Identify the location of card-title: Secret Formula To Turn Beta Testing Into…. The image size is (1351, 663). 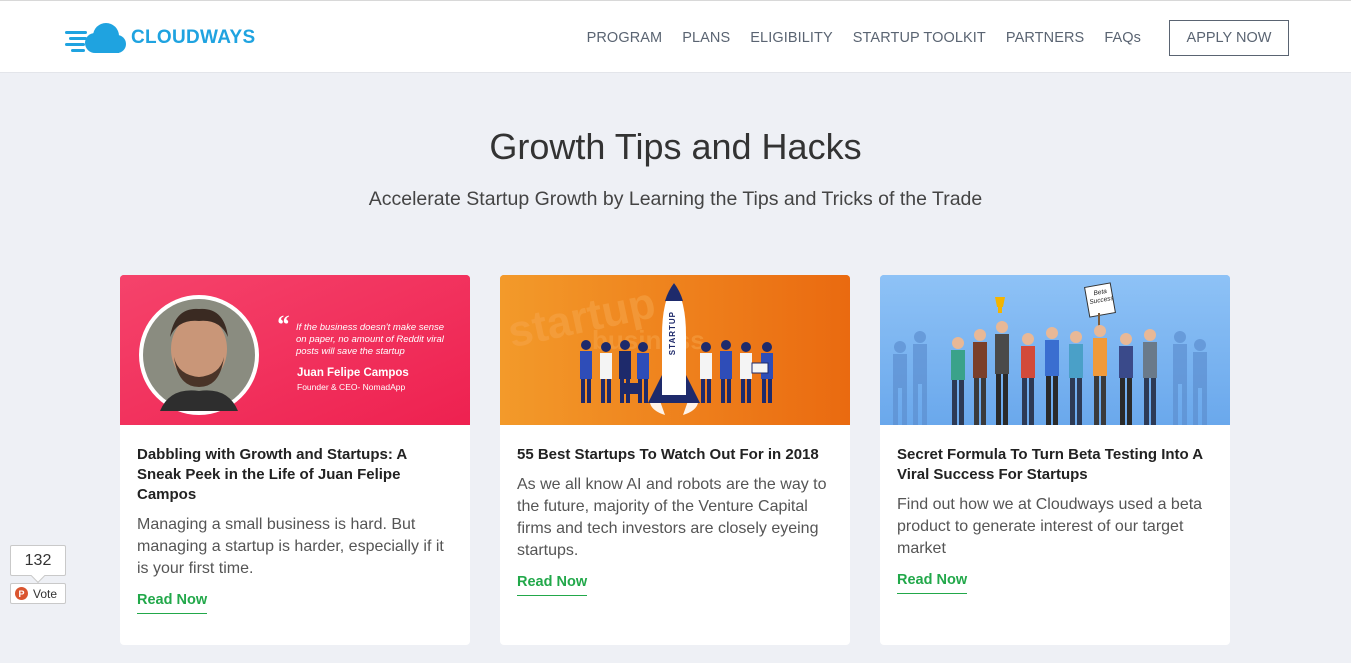
(1055, 465).